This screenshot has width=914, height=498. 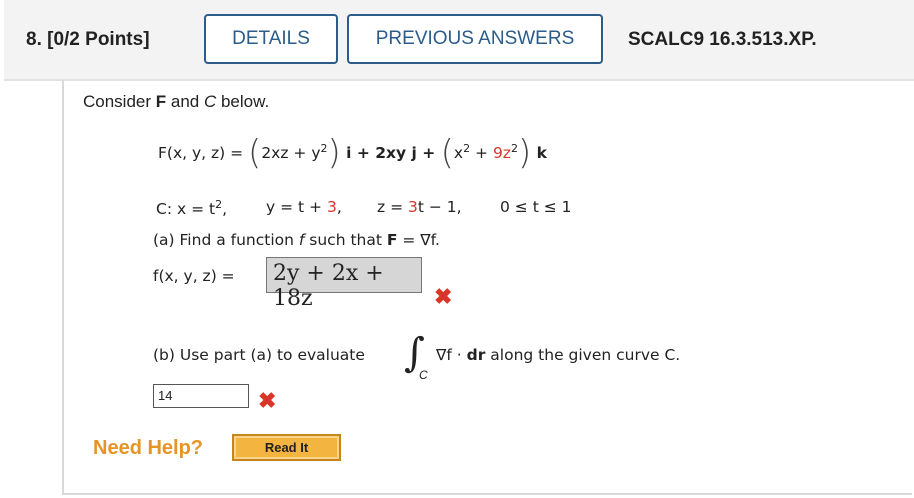 I want to click on read-it-button: Read It, so click(x=286, y=447).